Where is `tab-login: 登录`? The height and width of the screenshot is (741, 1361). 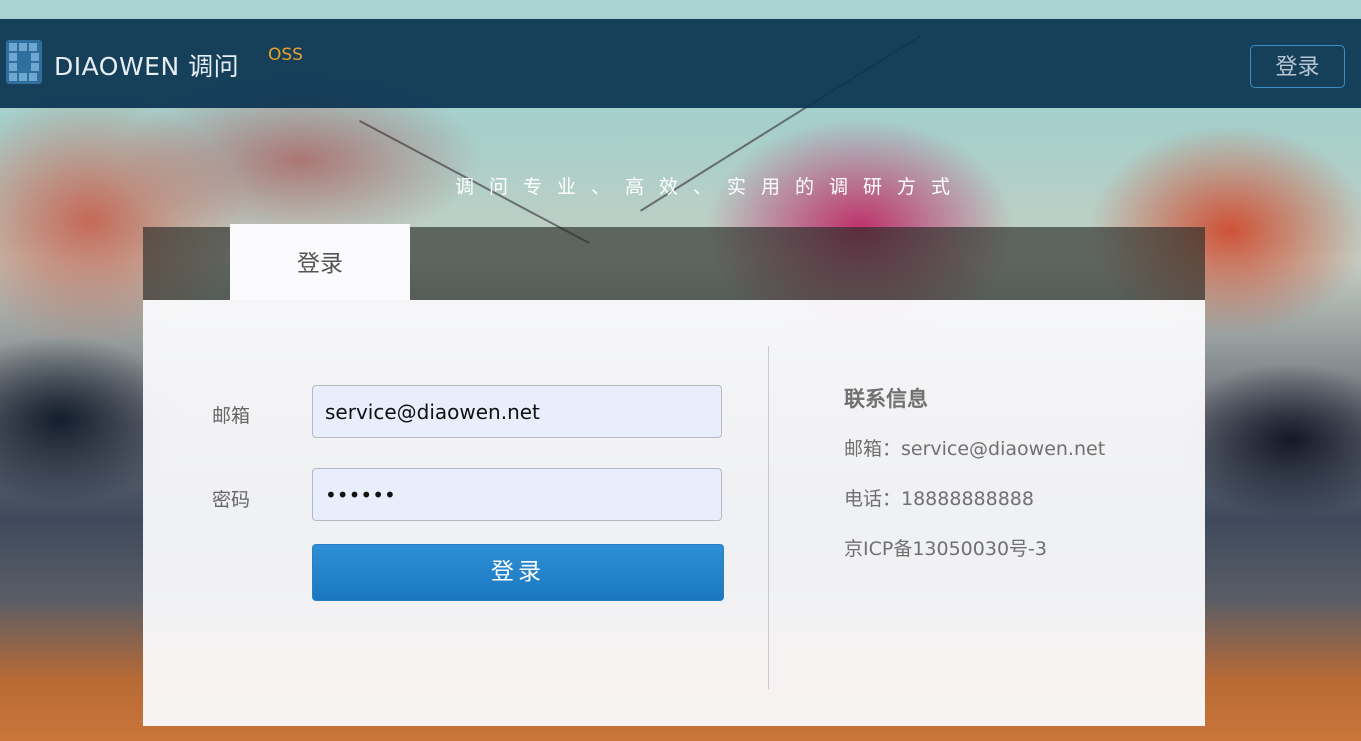
tab-login: 登录 is located at coordinates (320, 262).